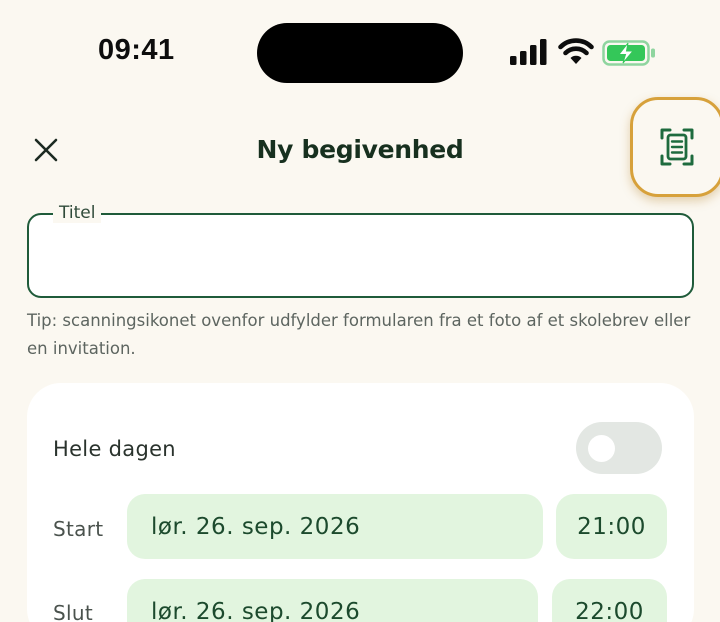 The height and width of the screenshot is (622, 720). What do you see at coordinates (136, 50) in the screenshot?
I see `status-time: 09:41` at bounding box center [136, 50].